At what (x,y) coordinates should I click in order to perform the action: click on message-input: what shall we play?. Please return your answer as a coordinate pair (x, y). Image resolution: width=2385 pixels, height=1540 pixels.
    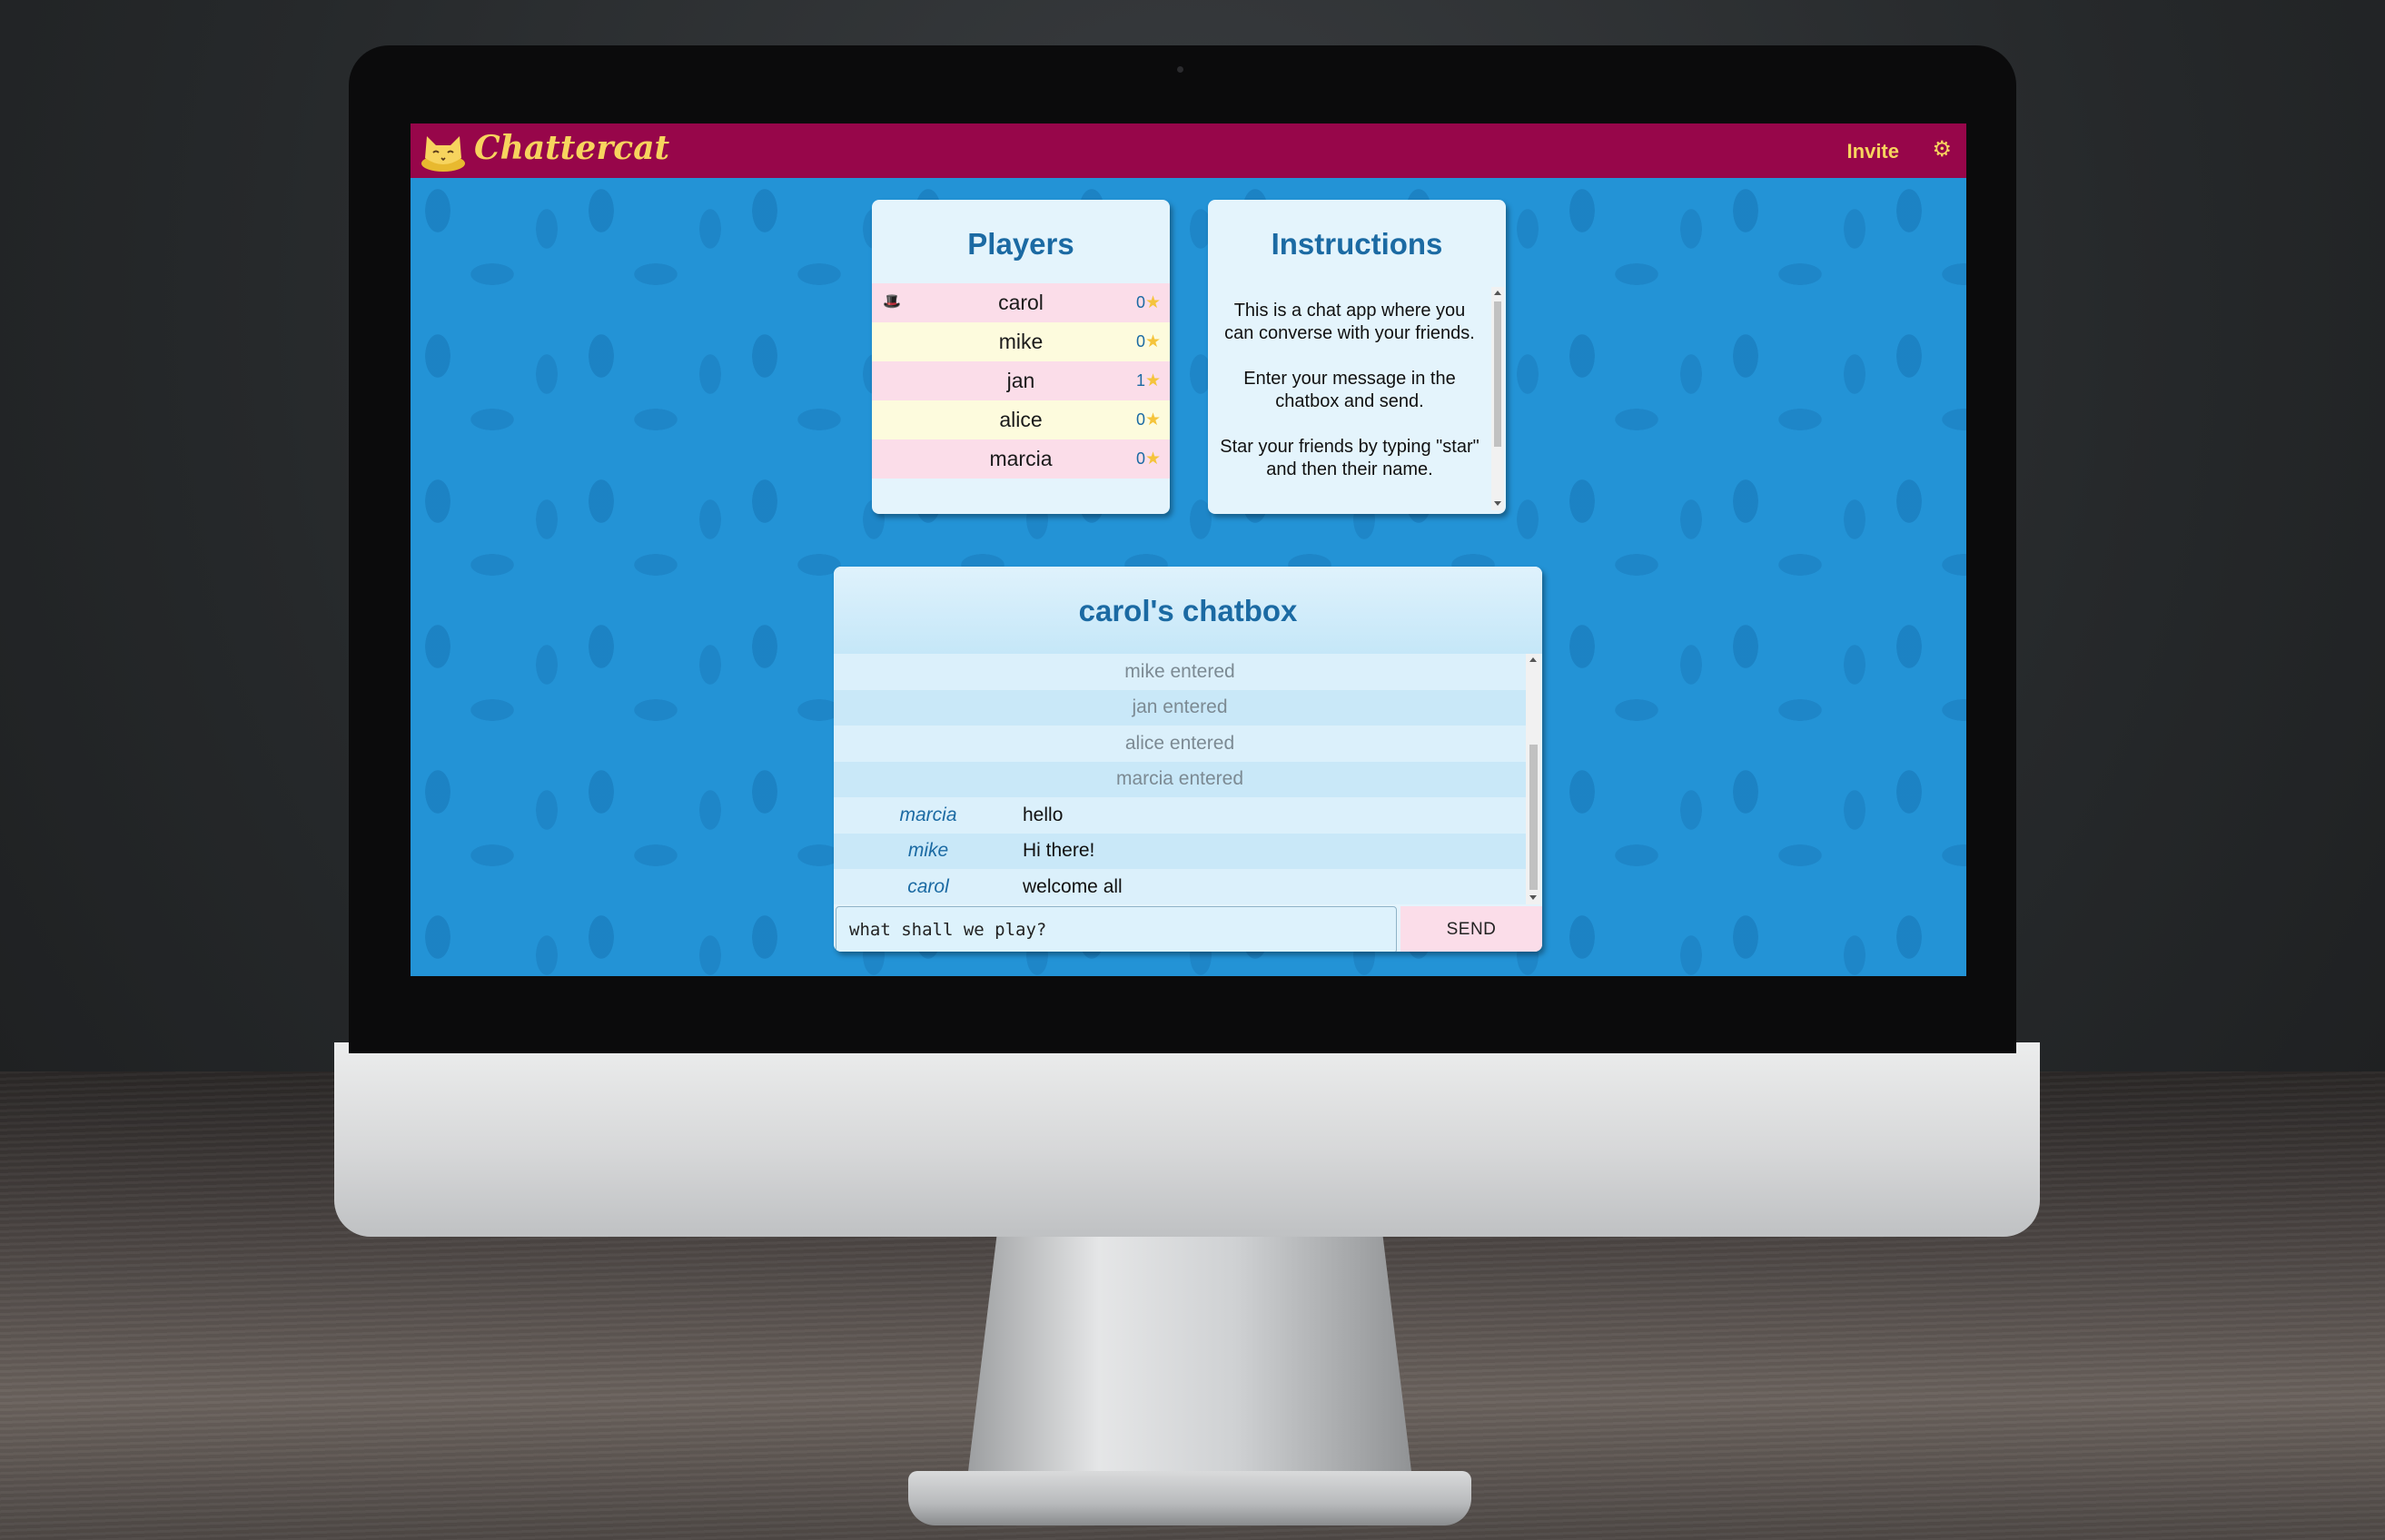
    Looking at the image, I should click on (1117, 929).